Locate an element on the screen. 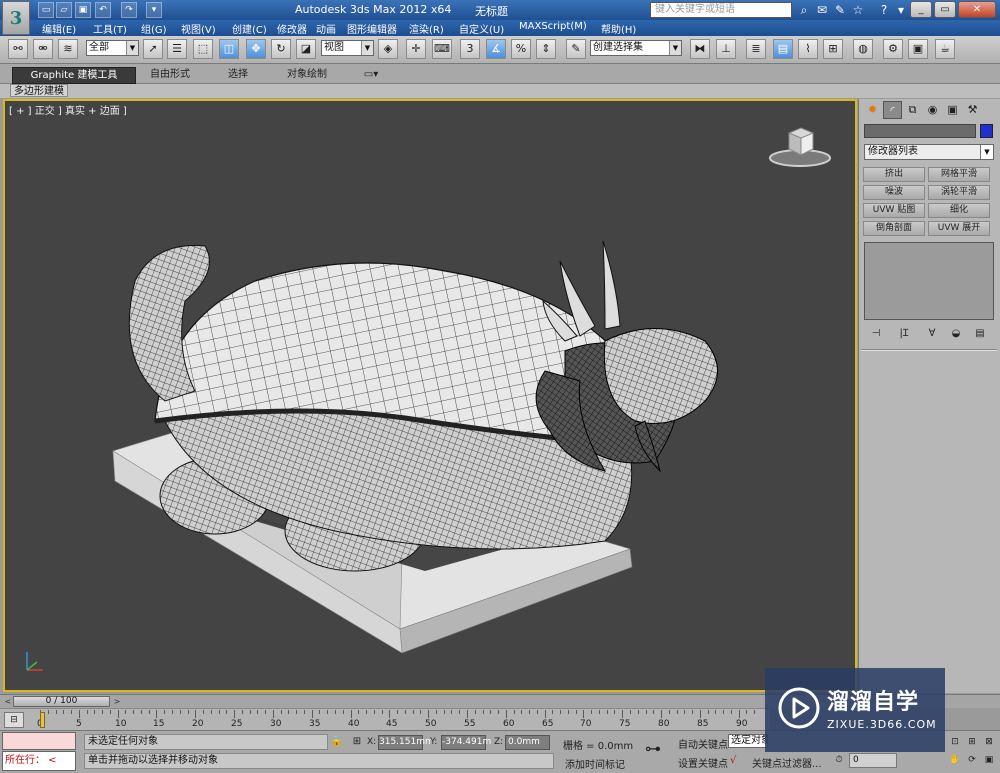 The image size is (1000, 773). 3ds-max-logo-icon: 3 is located at coordinates (16, 18).